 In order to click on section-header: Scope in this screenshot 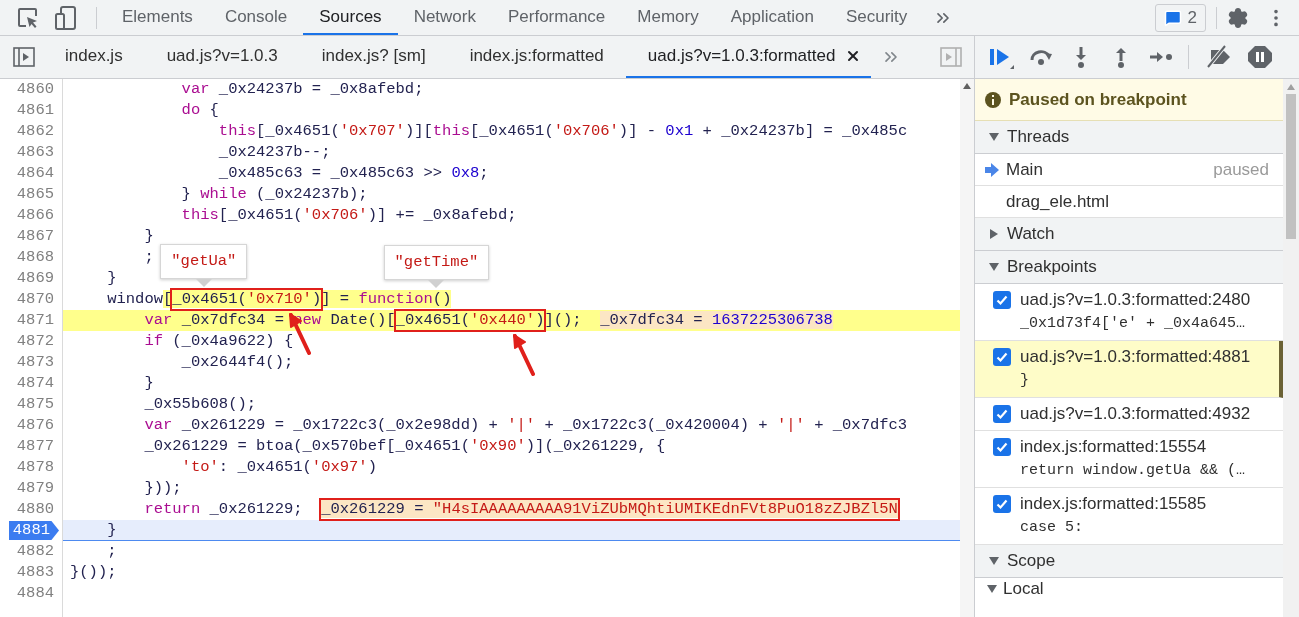, I will do `click(1129, 561)`.